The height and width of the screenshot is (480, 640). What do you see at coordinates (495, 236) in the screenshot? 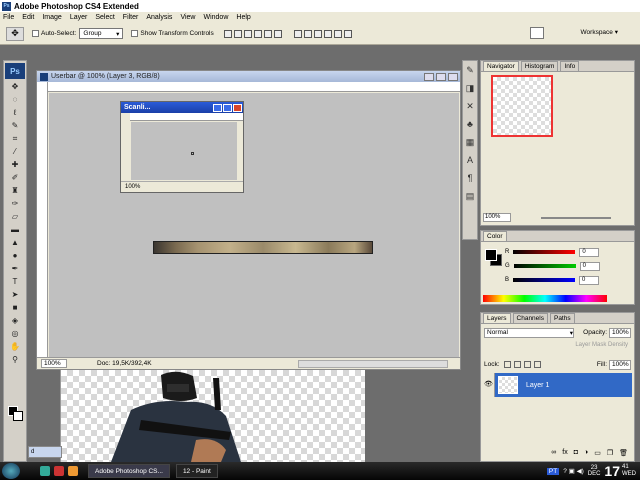
I see `tab-color: Color` at bounding box center [495, 236].